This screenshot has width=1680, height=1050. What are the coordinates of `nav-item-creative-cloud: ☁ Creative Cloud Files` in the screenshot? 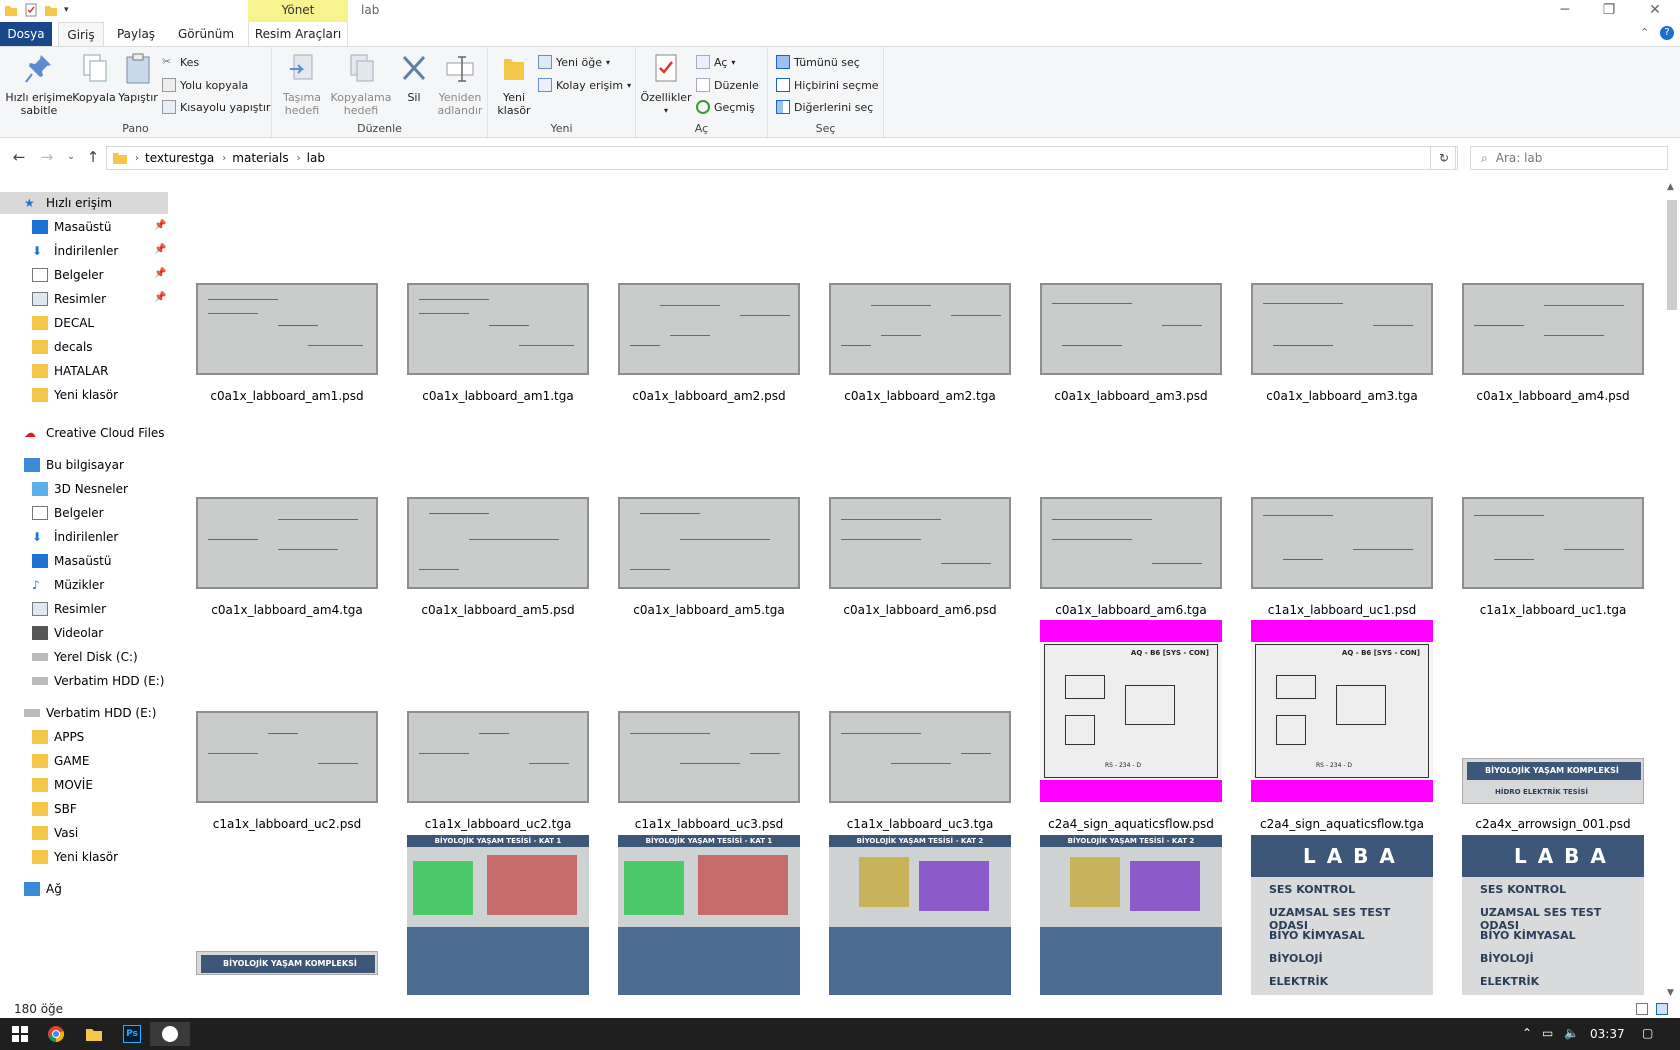 It's located at (94, 433).